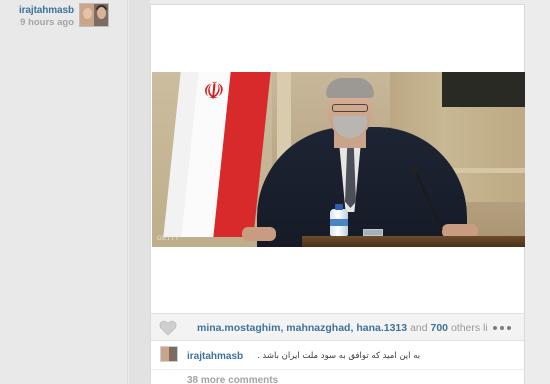  Describe the element at coordinates (44, 10) in the screenshot. I see `post-author-name: irajtahmasb` at that location.